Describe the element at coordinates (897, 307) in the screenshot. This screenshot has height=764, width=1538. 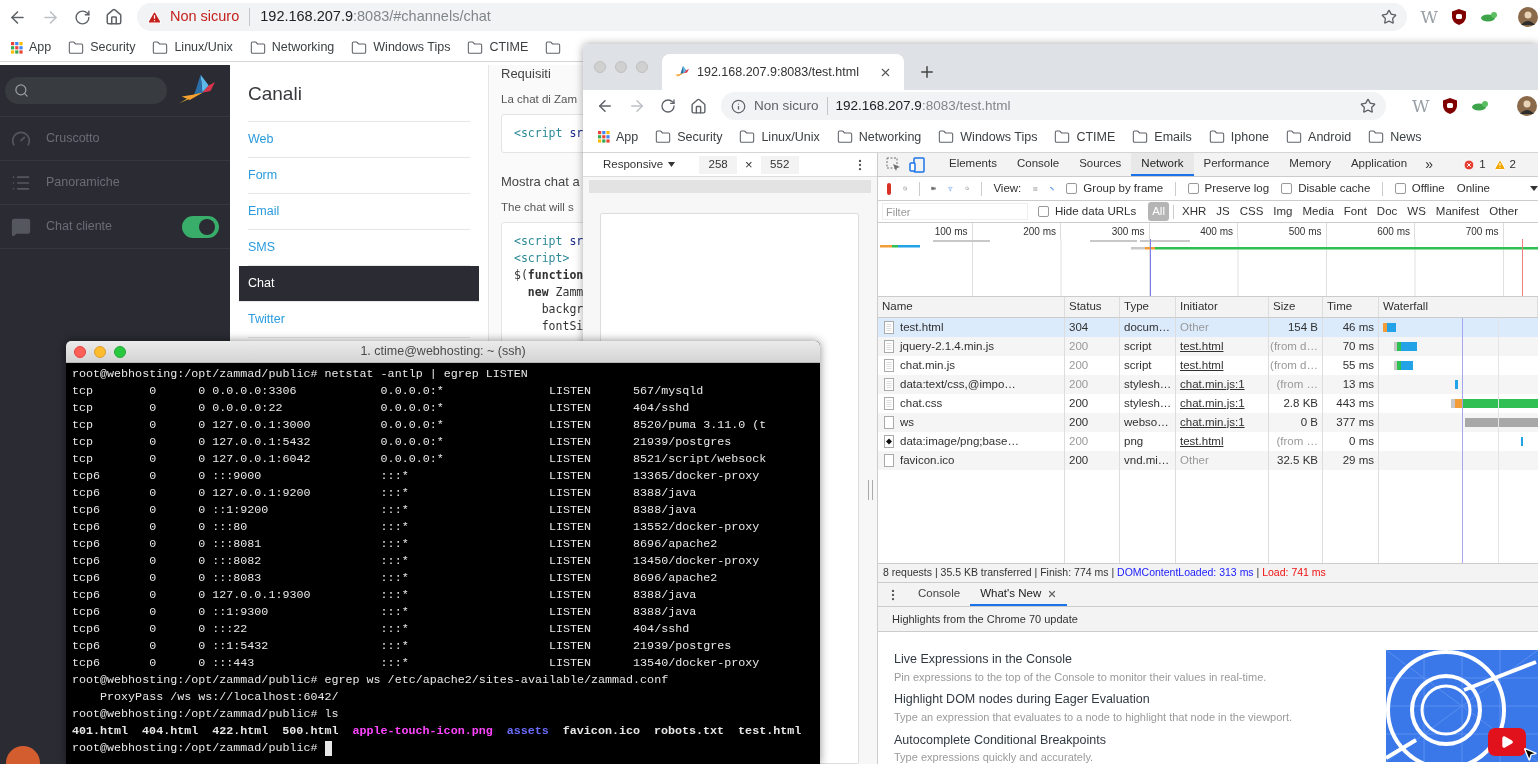
I see `column-header: Name` at that location.